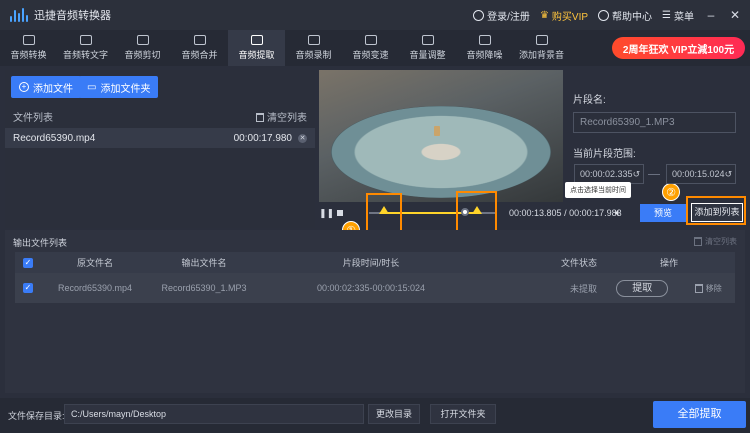  Describe the element at coordinates (119, 87) in the screenshot. I see `add-folder-button: ▭ 添加文件夹` at that location.